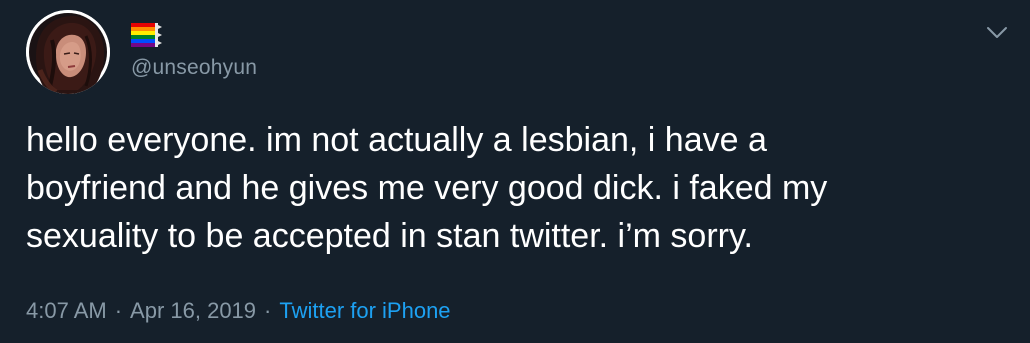 The width and height of the screenshot is (1030, 343). I want to click on rainbow-flag-icon, so click(146, 35).